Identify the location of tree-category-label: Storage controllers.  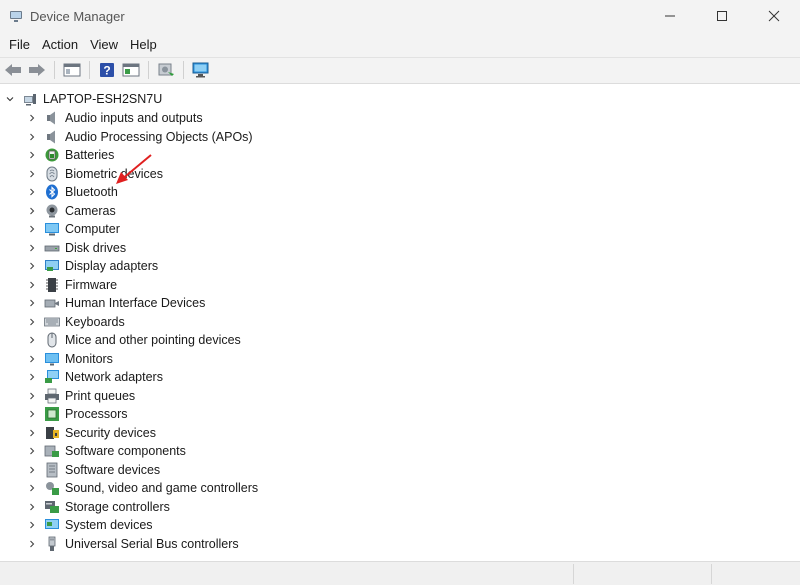
(117, 506).